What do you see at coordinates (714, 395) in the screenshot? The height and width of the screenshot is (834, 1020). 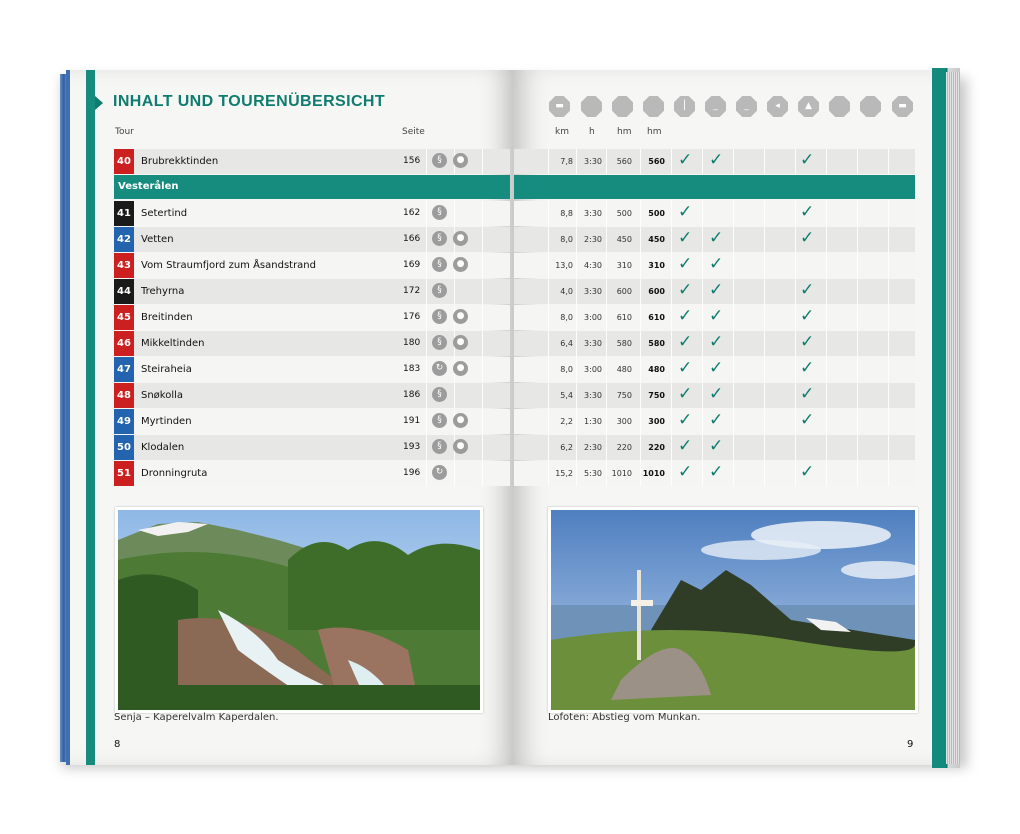 I see `table-row-right: 5,4 3:30 750 750 ✓ ✓ ✓` at bounding box center [714, 395].